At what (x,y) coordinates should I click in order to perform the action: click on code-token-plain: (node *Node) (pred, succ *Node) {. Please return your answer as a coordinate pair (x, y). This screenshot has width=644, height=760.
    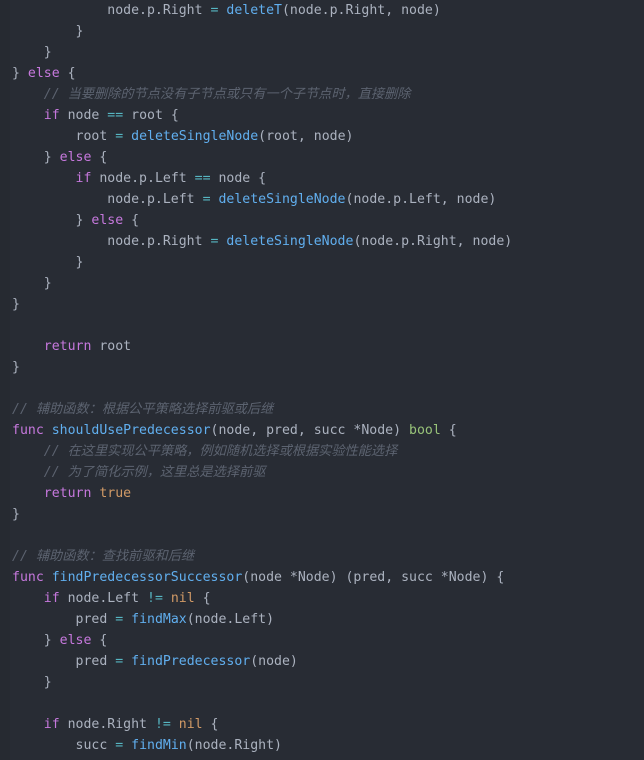
    Looking at the image, I should click on (373, 577).